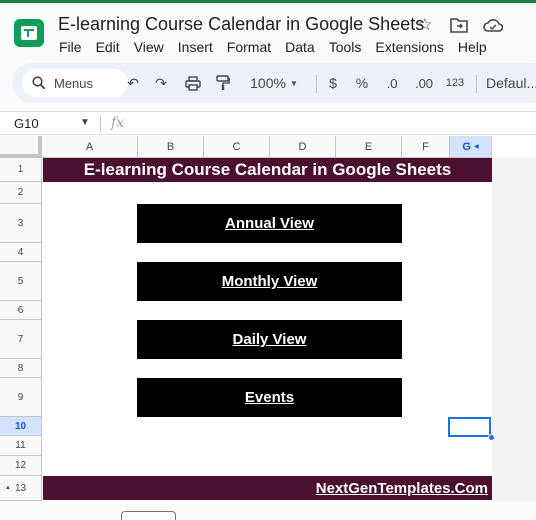  What do you see at coordinates (345, 47) in the screenshot?
I see `menu-tools: Tools` at bounding box center [345, 47].